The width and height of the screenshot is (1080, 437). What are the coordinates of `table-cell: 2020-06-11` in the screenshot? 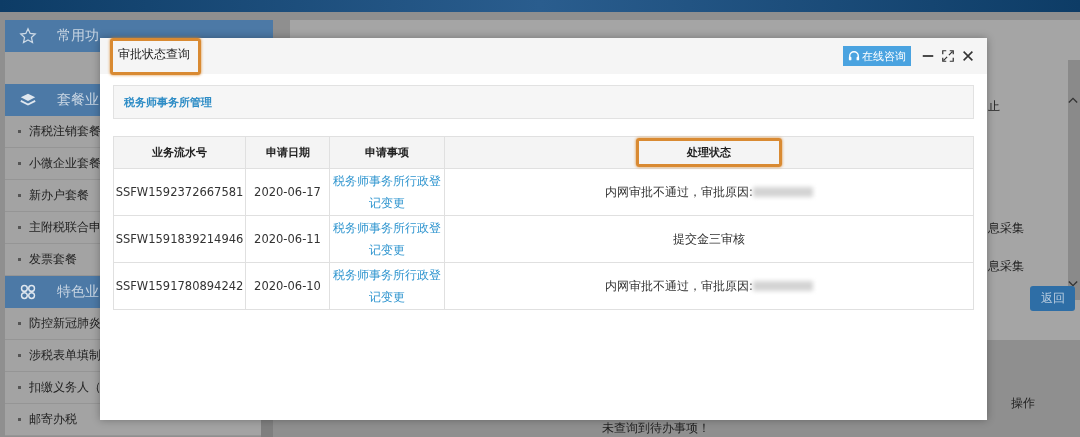 It's located at (287, 239).